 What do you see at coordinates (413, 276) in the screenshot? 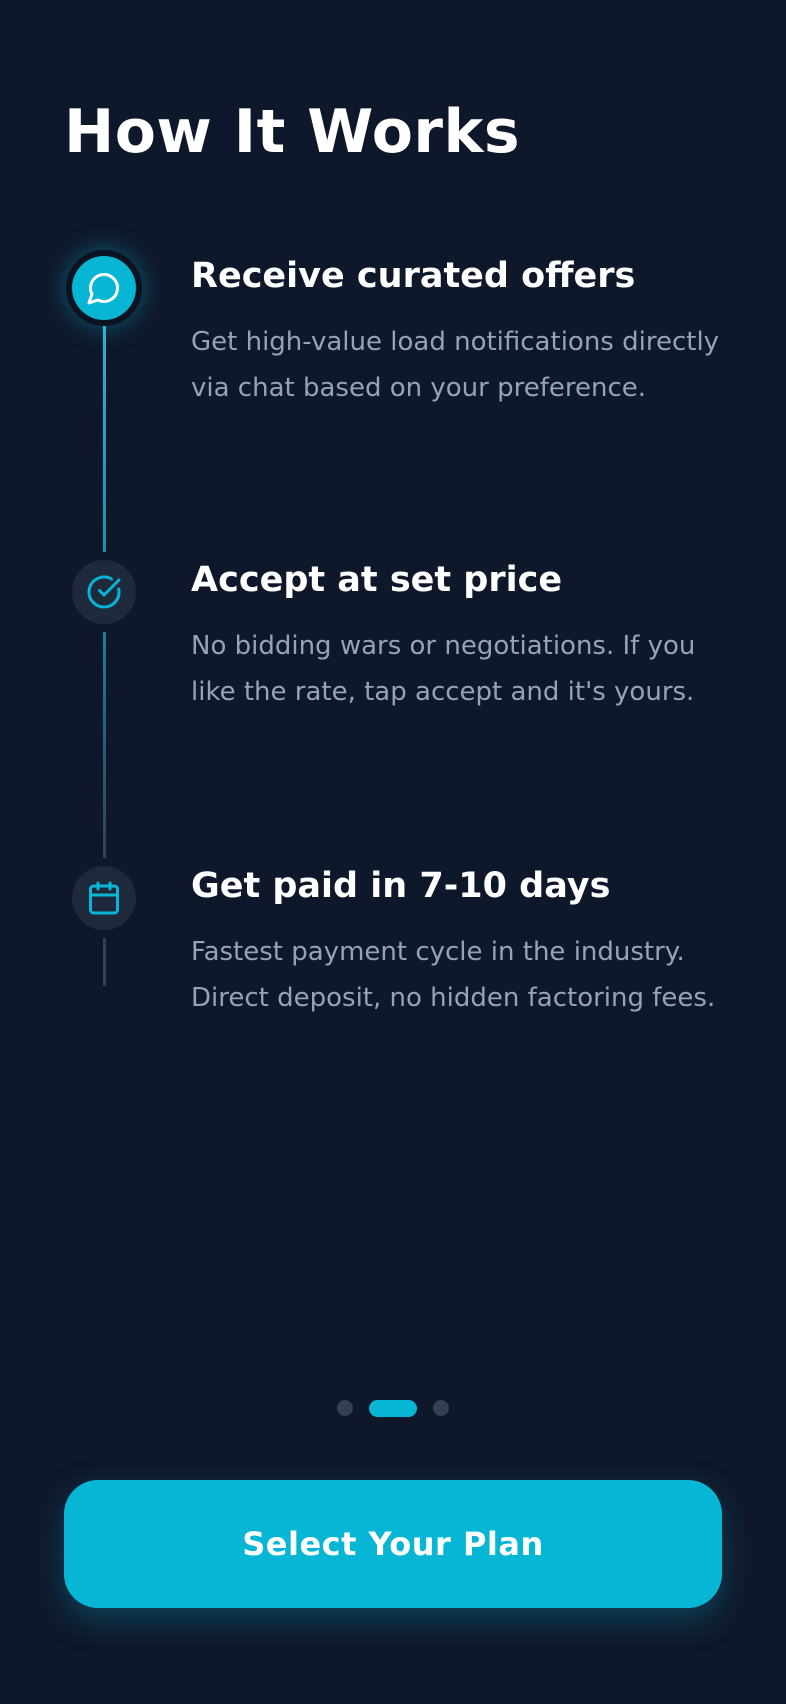
I see `step-title: Receive curated offers` at bounding box center [413, 276].